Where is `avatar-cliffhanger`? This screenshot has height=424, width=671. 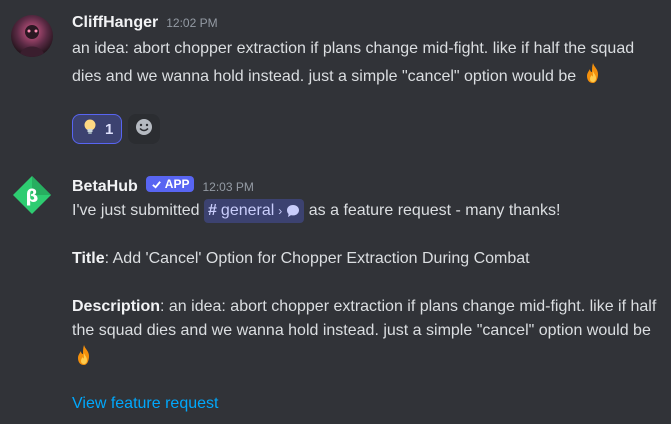
avatar-cliffhanger is located at coordinates (32, 36).